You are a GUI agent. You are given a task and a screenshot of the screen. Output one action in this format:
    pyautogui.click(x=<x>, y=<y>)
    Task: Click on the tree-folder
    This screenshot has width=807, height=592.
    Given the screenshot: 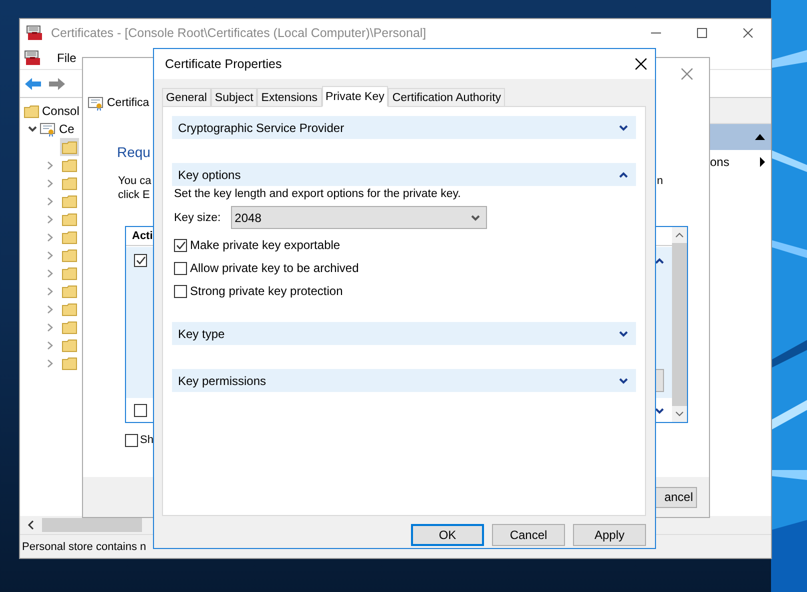 What is the action you would take?
    pyautogui.click(x=69, y=147)
    